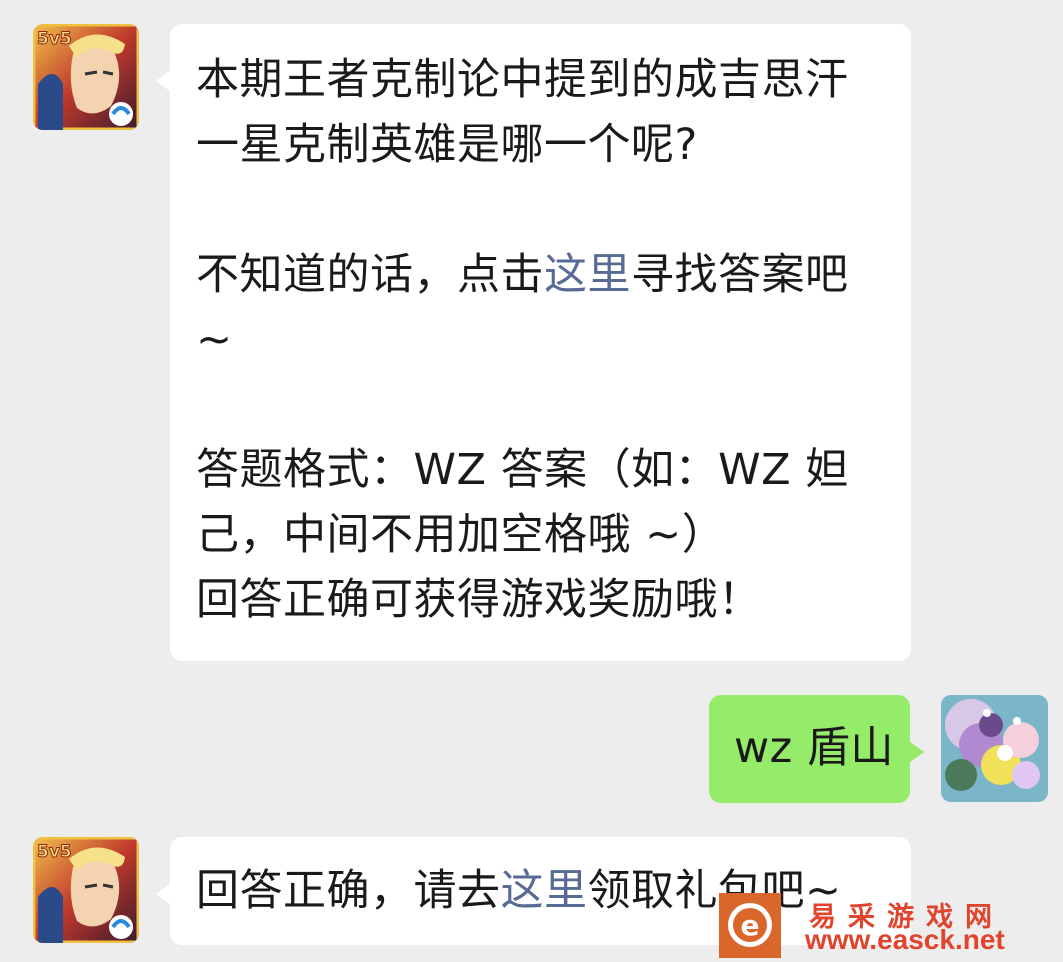 This screenshot has width=1063, height=962. I want to click on message-line: 本期王者克制论中提到的成吉思汗, so click(522, 80).